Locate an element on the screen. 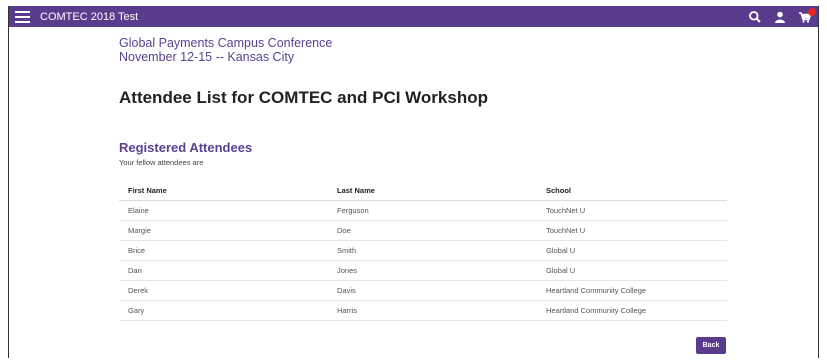 Image resolution: width=827 pixels, height=362 pixels. column-header-last-name: Last Name is located at coordinates (432, 190).